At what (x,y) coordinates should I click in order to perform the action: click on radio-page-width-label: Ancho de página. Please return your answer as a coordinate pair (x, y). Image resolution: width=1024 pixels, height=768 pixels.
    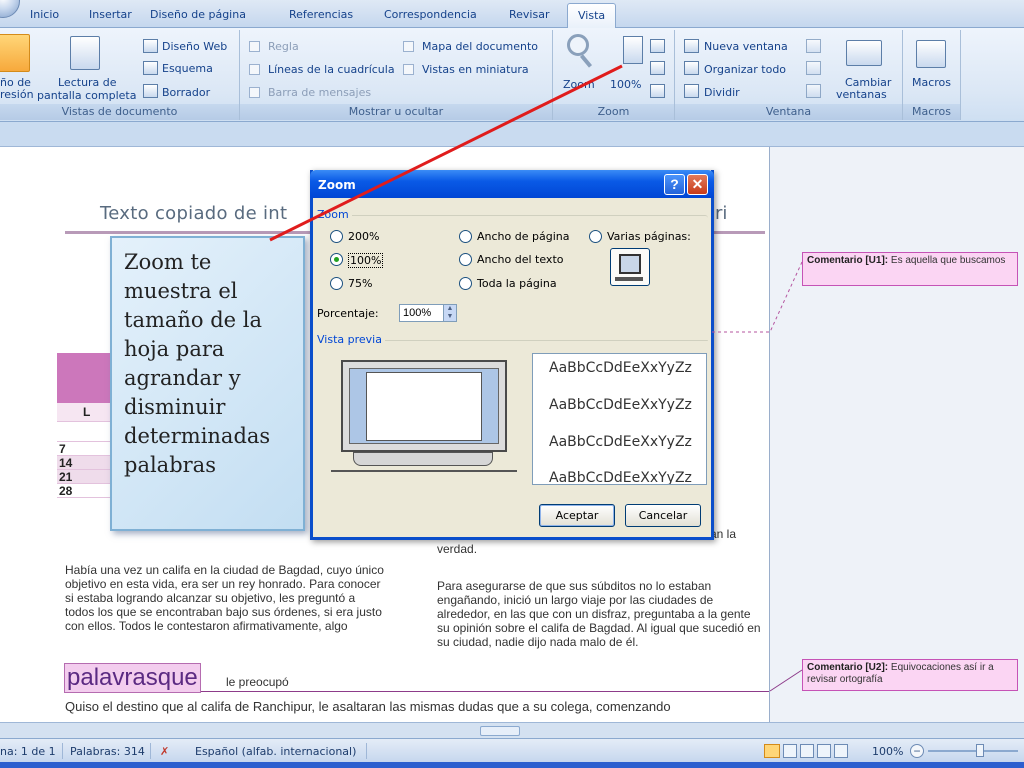
    Looking at the image, I should click on (523, 236).